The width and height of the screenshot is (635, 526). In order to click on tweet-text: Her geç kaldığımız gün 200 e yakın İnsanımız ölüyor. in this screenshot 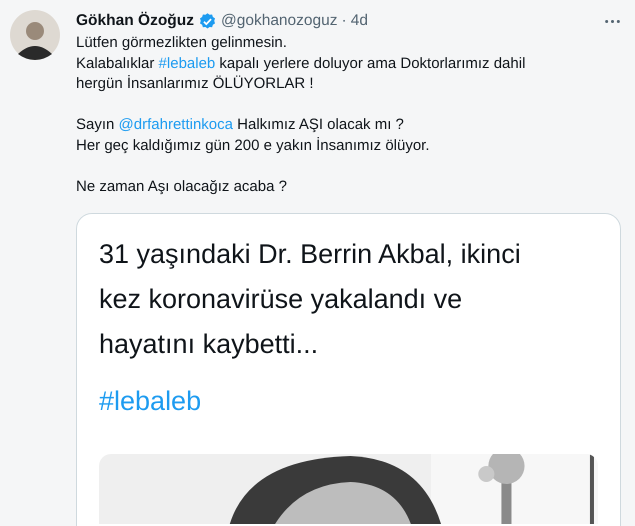, I will do `click(253, 146)`.